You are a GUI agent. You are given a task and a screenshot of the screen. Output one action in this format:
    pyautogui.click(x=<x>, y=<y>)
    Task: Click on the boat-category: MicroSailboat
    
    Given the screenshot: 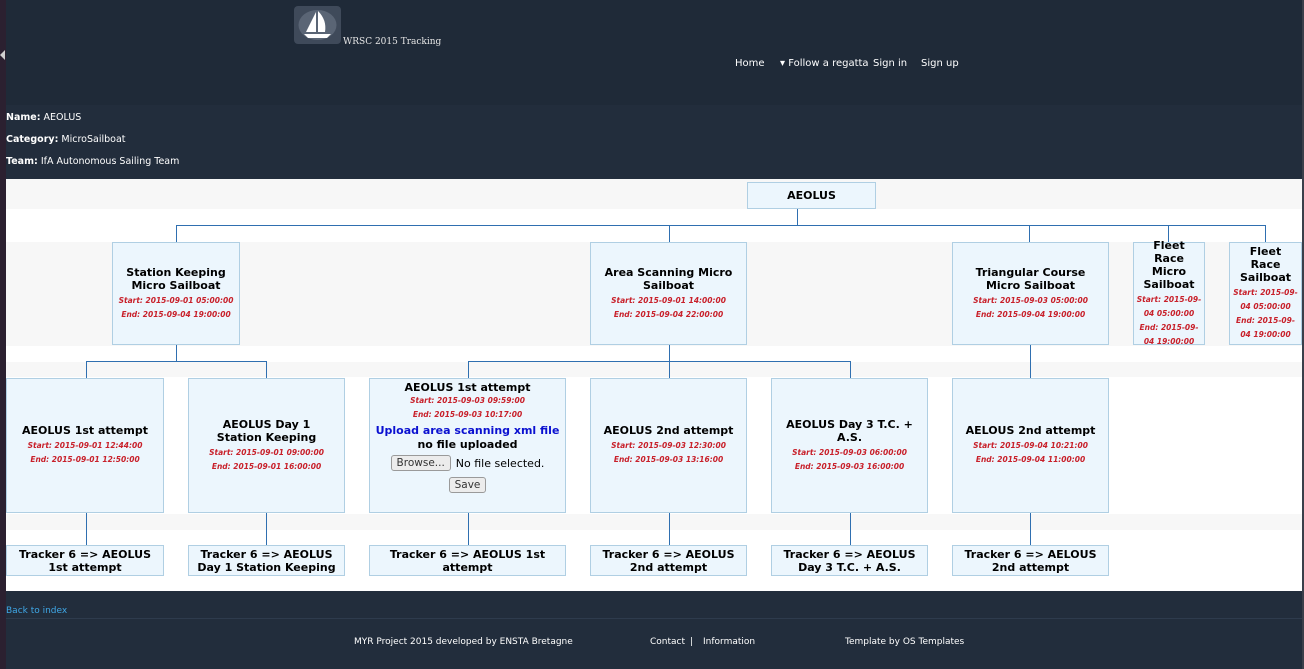 What is the action you would take?
    pyautogui.click(x=93, y=139)
    